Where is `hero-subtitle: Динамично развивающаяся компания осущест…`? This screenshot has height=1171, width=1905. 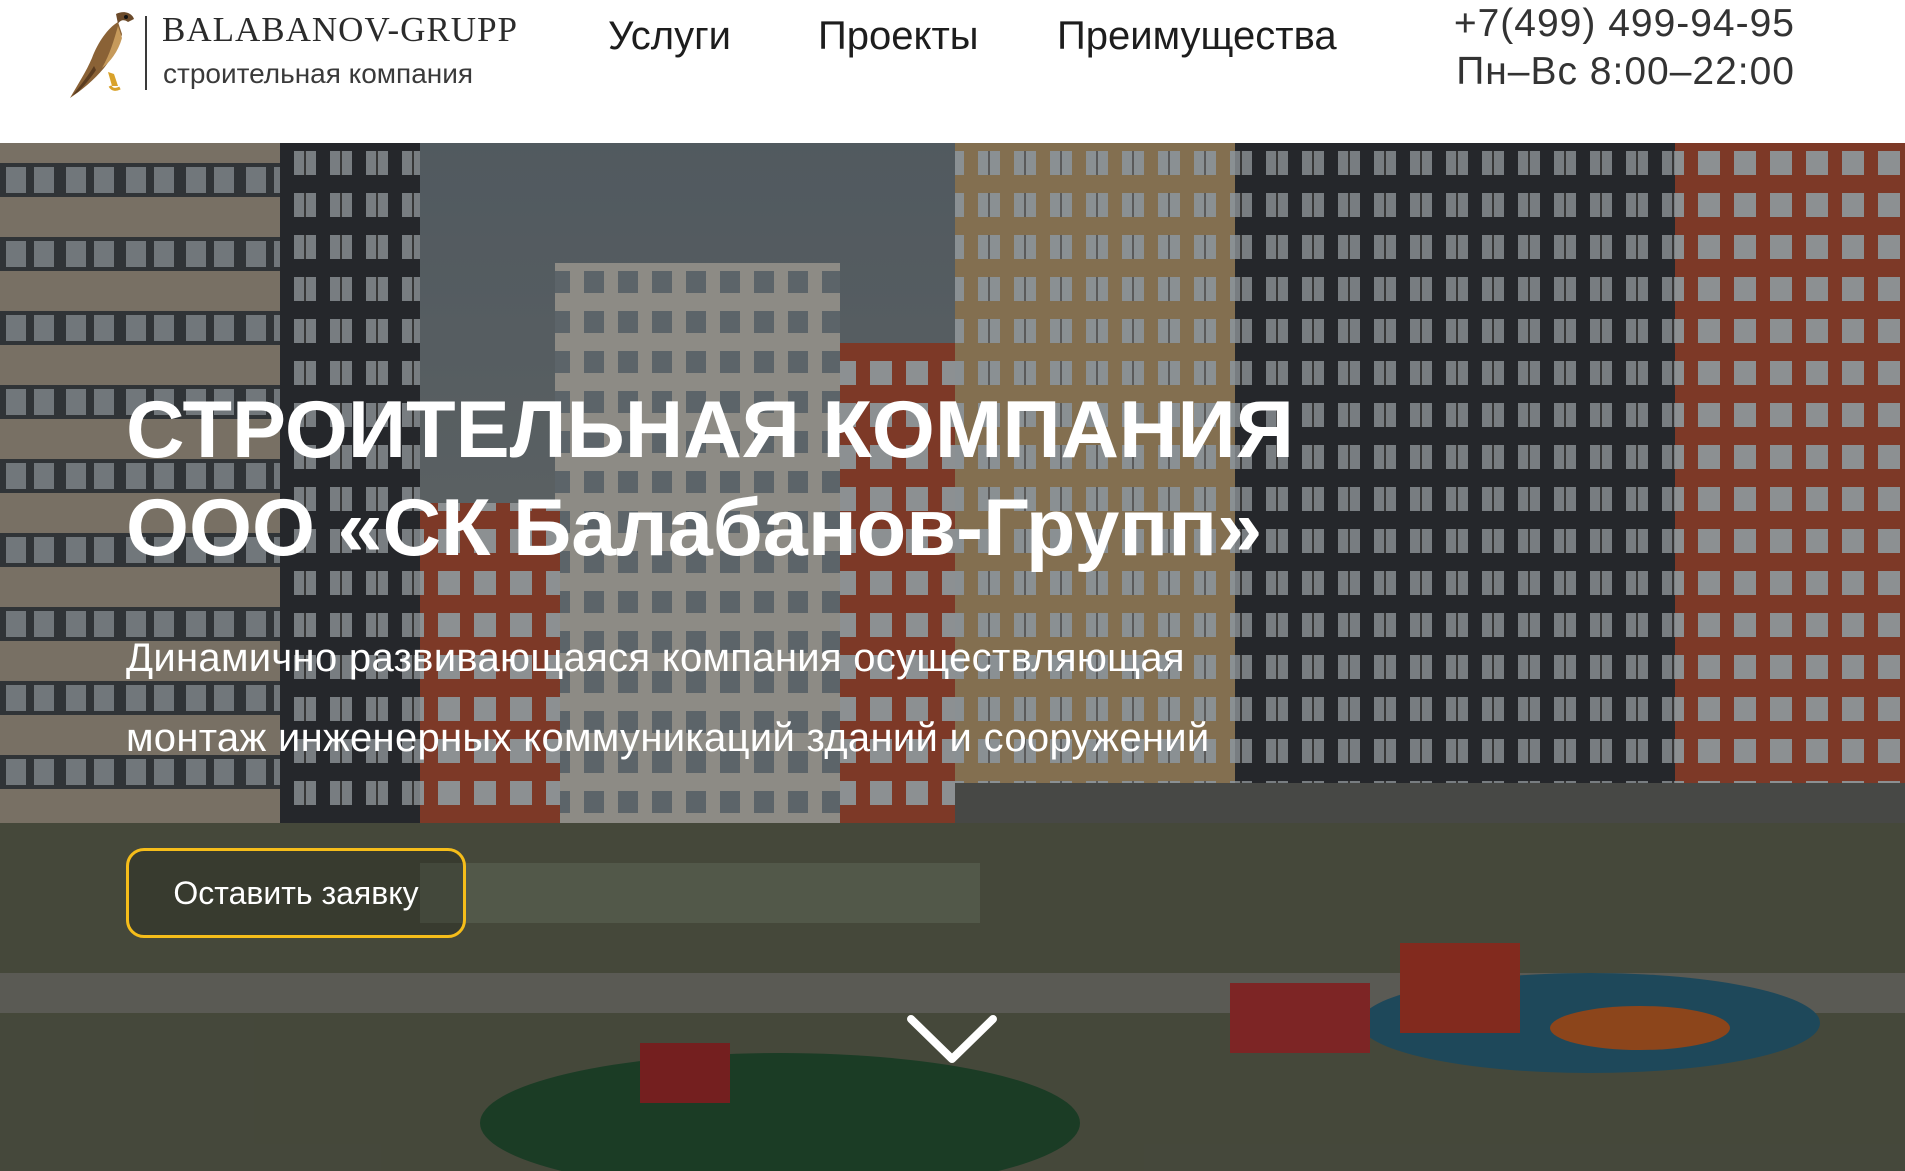 hero-subtitle: Динамично развивающаяся компания осущест… is located at coordinates (668, 698).